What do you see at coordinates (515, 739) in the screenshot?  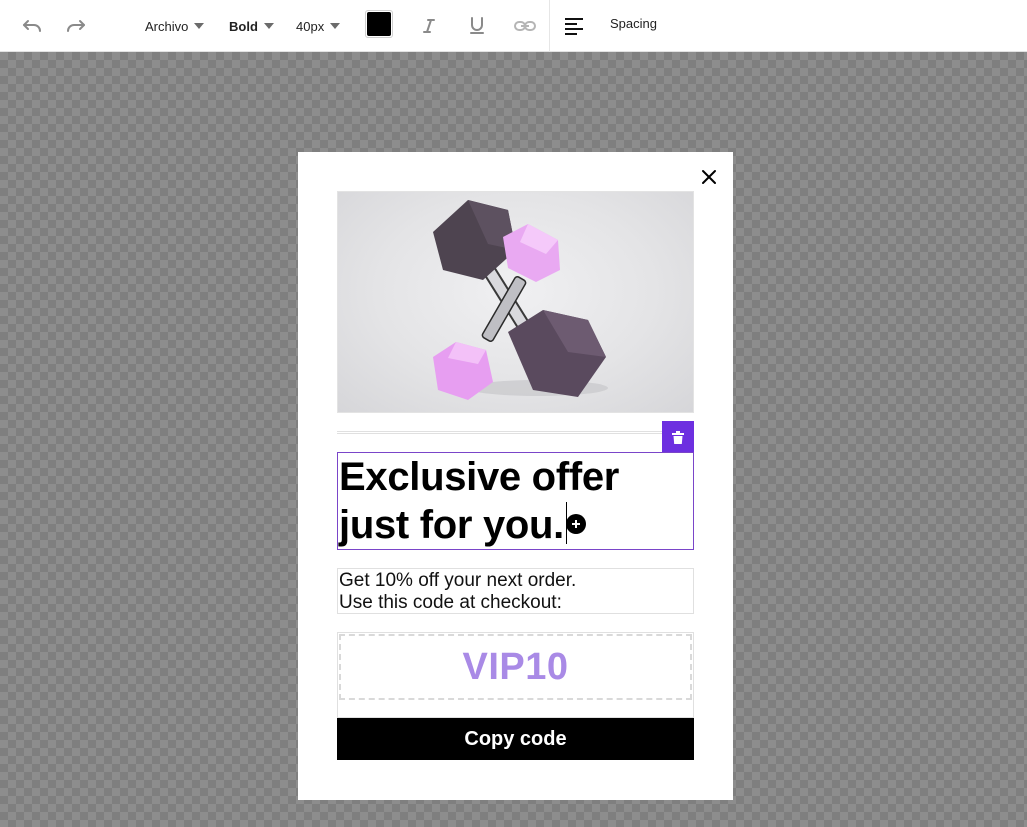 I see `copy-code-button: Copy code` at bounding box center [515, 739].